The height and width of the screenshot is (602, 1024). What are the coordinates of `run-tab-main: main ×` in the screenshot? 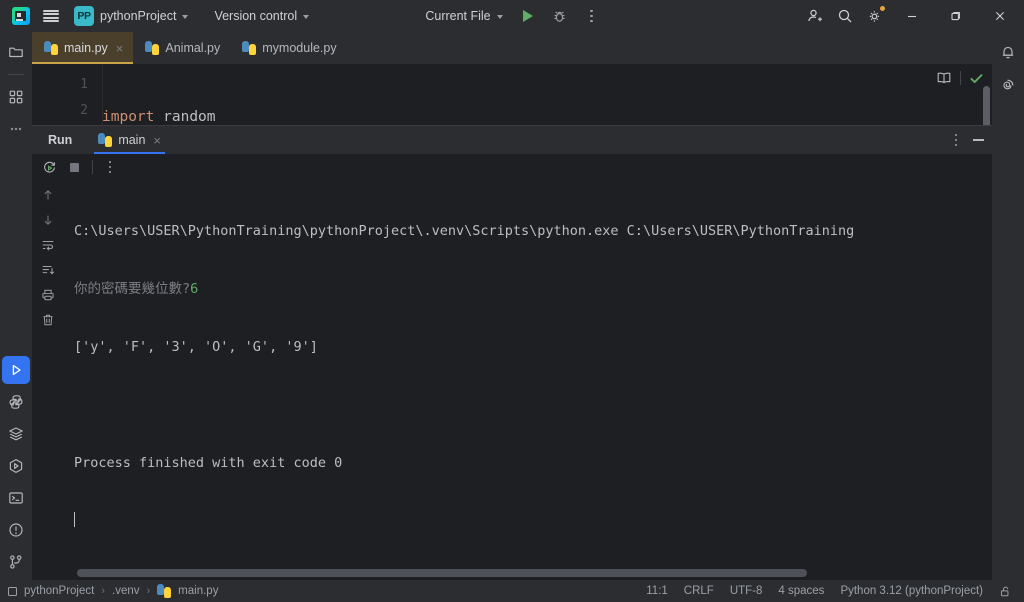 It's located at (129, 140).